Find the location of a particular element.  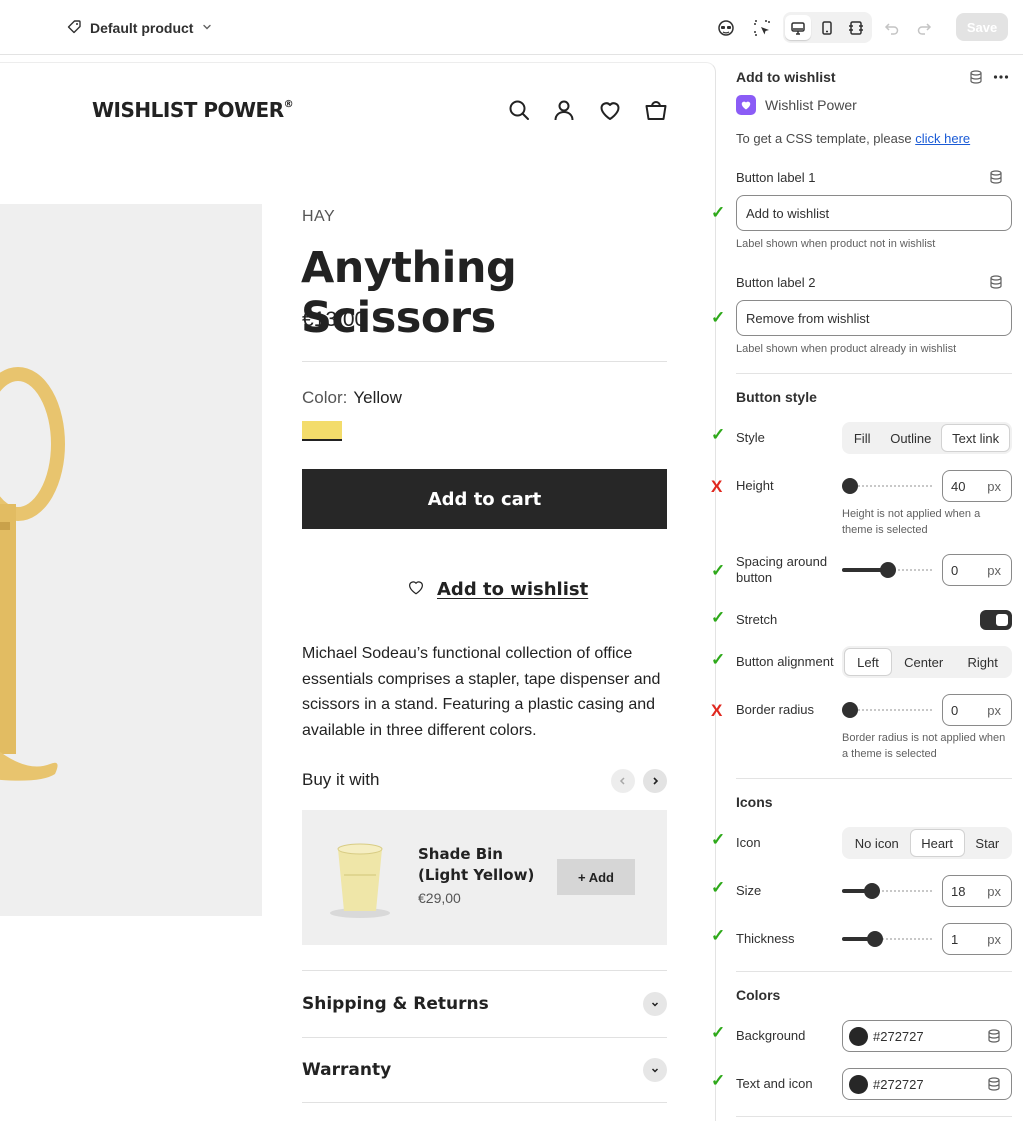

carousel-prev-button is located at coordinates (623, 781).